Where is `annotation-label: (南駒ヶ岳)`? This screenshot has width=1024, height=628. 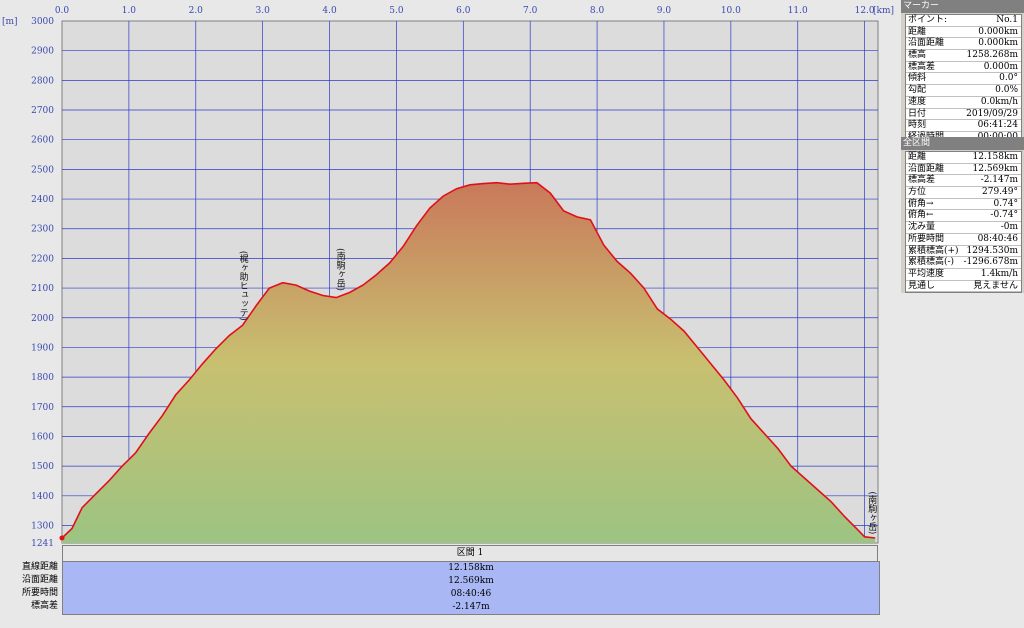
annotation-label: (南駒ヶ岳) is located at coordinates (340, 269).